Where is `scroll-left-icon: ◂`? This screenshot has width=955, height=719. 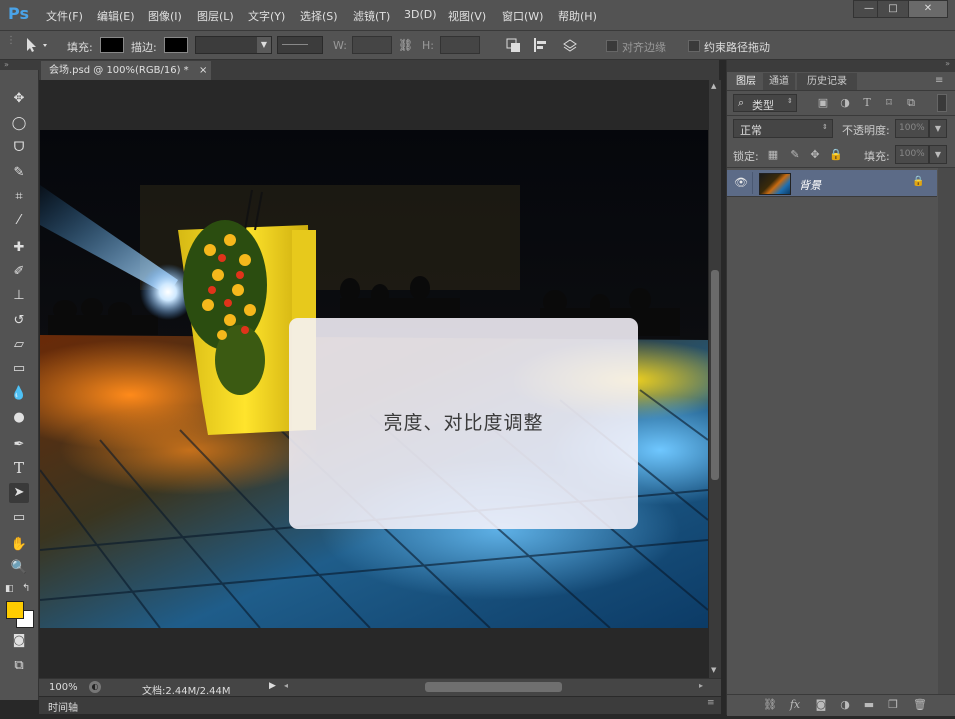
scroll-left-icon: ◂ is located at coordinates (286, 685).